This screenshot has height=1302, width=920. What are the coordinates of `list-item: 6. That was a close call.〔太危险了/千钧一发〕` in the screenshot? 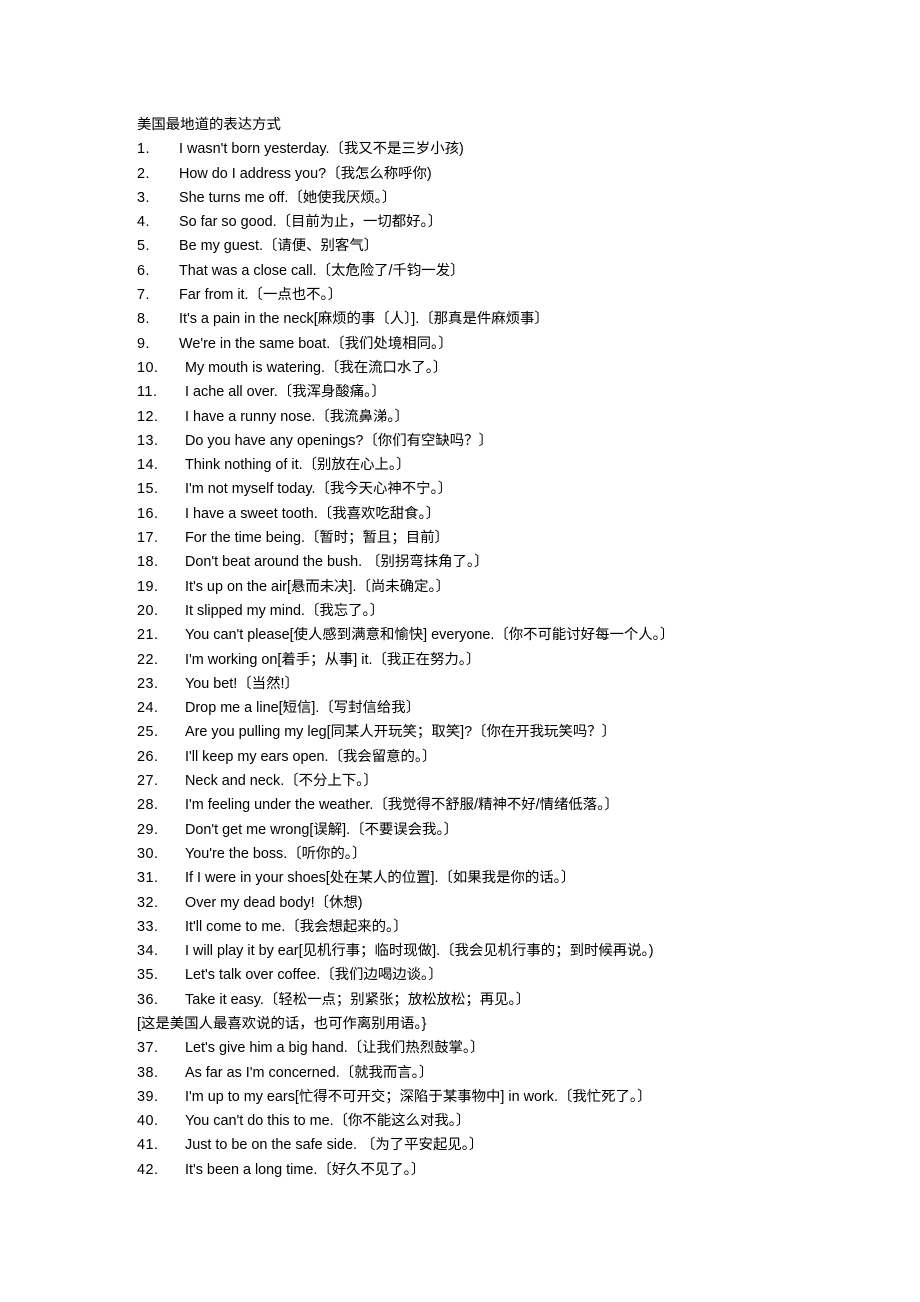 It's located at (507, 271).